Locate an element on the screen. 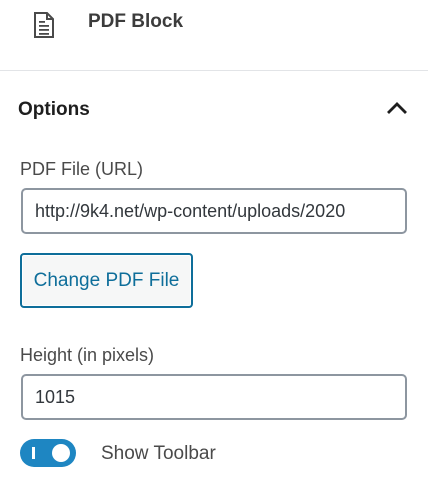  pdf-file-label: PDF File (URL) is located at coordinates (82, 169).